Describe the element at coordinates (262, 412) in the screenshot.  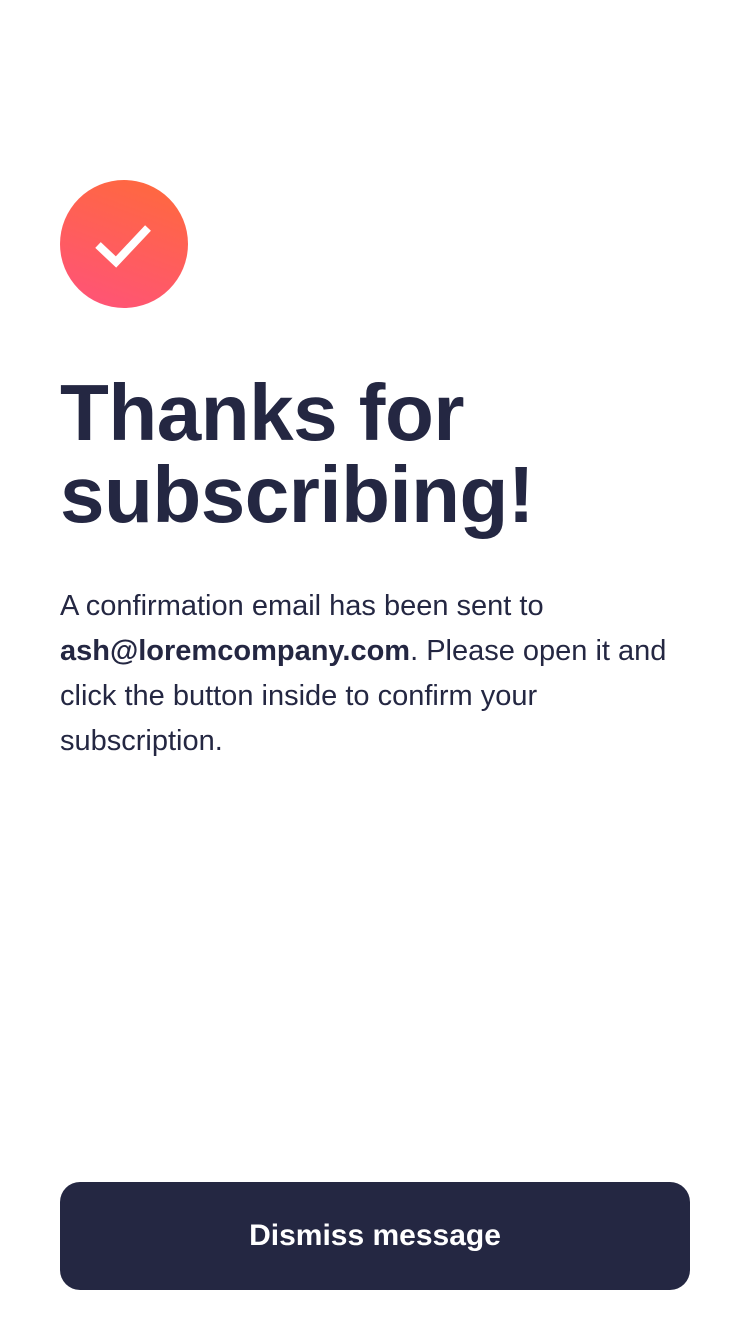
I see `title-line-1: Thanks for` at that location.